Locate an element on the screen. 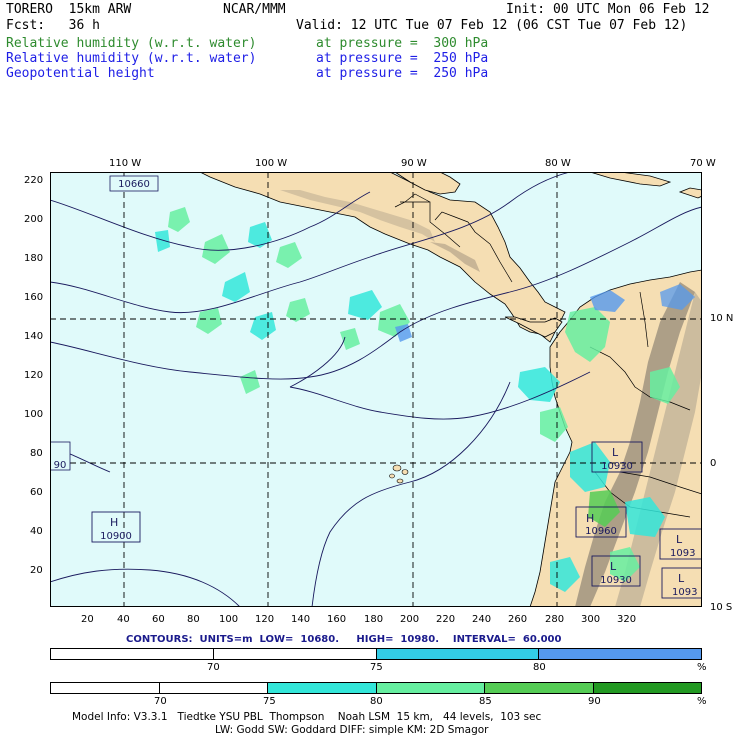 The image size is (740, 740). contour-label-10660: 10660 is located at coordinates (134, 183).